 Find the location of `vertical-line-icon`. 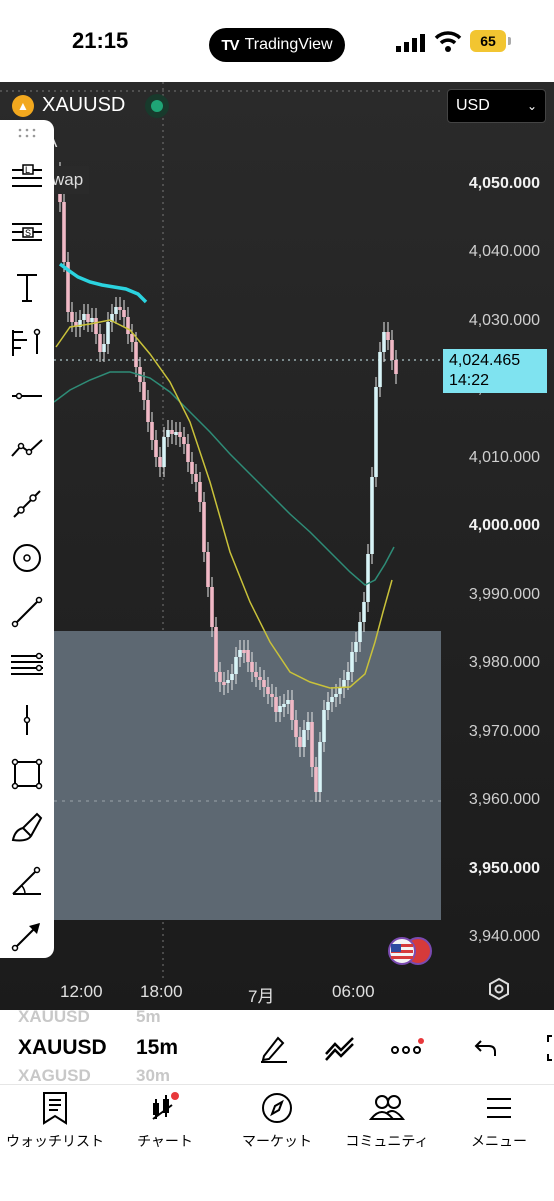

vertical-line-icon is located at coordinates (27, 720).